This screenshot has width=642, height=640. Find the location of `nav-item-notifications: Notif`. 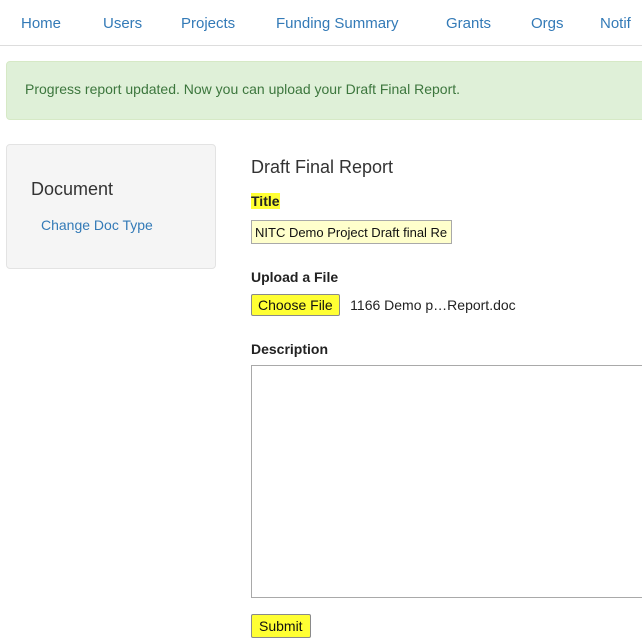

nav-item-notifications: Notif is located at coordinates (615, 23).